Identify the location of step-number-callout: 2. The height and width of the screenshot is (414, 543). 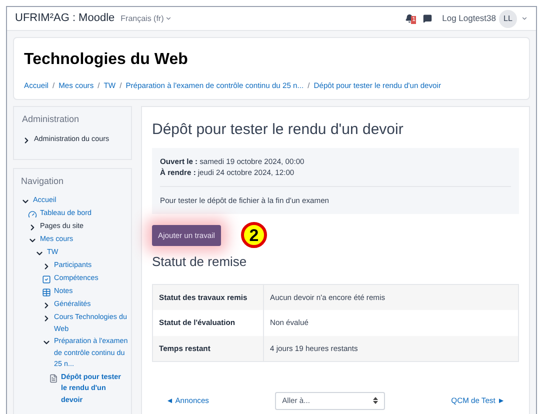
(253, 235).